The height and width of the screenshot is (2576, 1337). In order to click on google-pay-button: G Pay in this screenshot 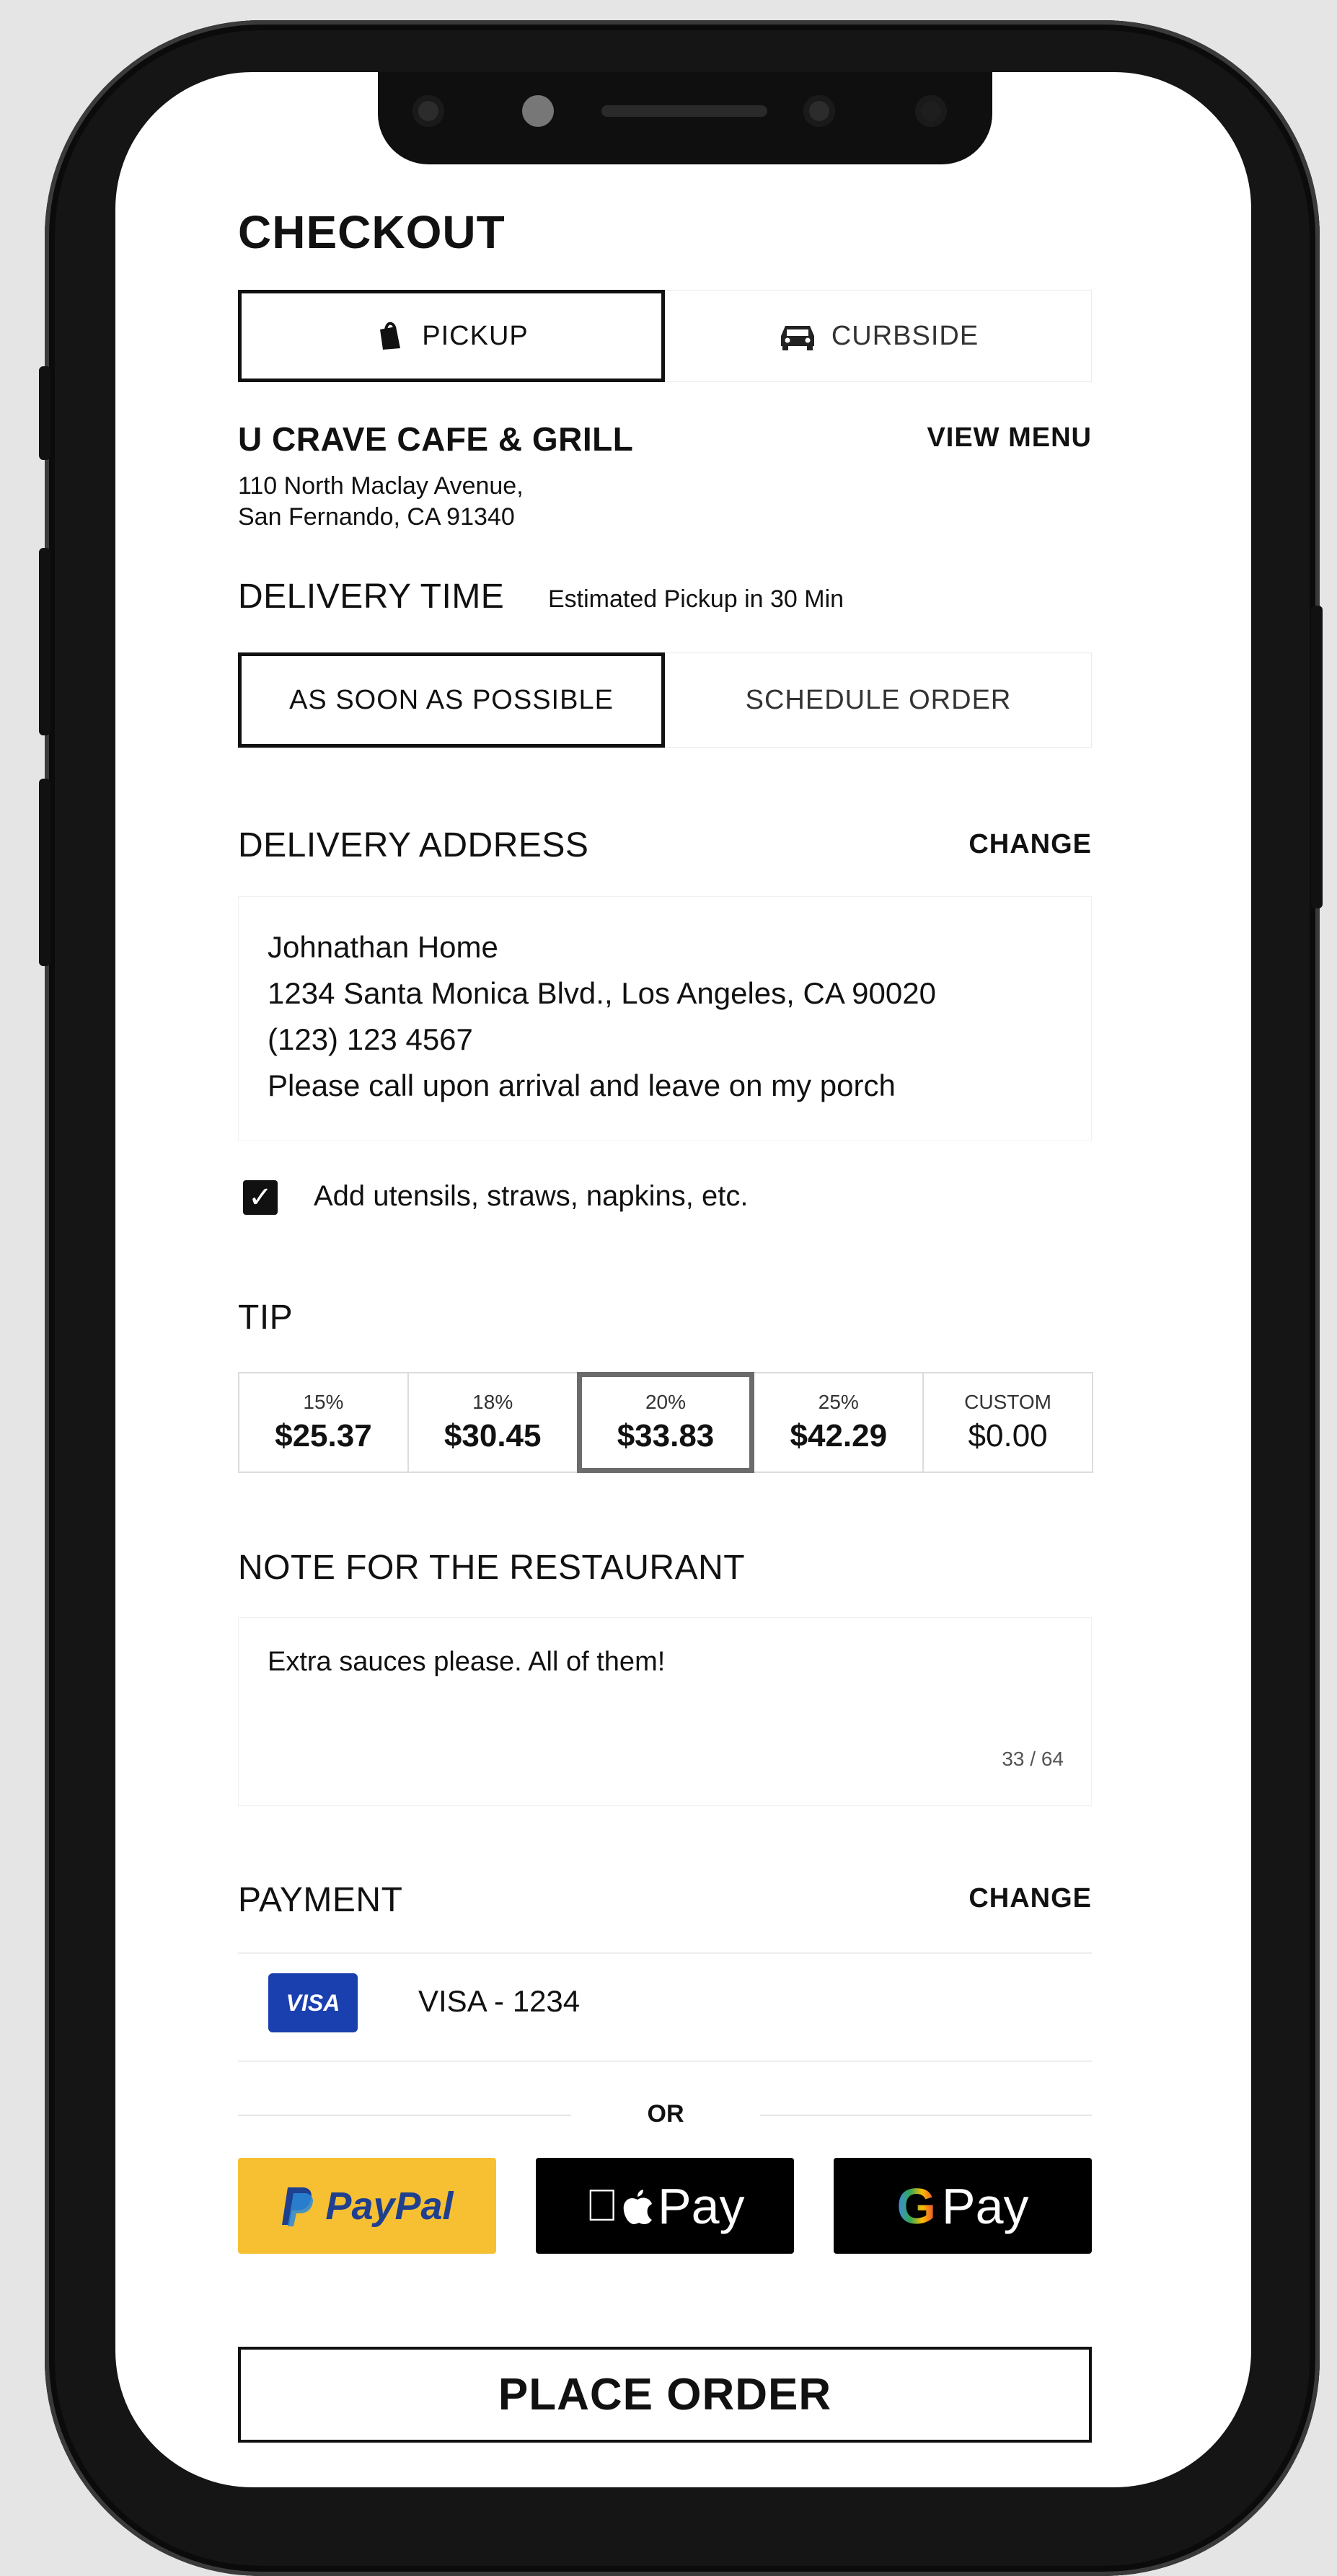, I will do `click(963, 2206)`.